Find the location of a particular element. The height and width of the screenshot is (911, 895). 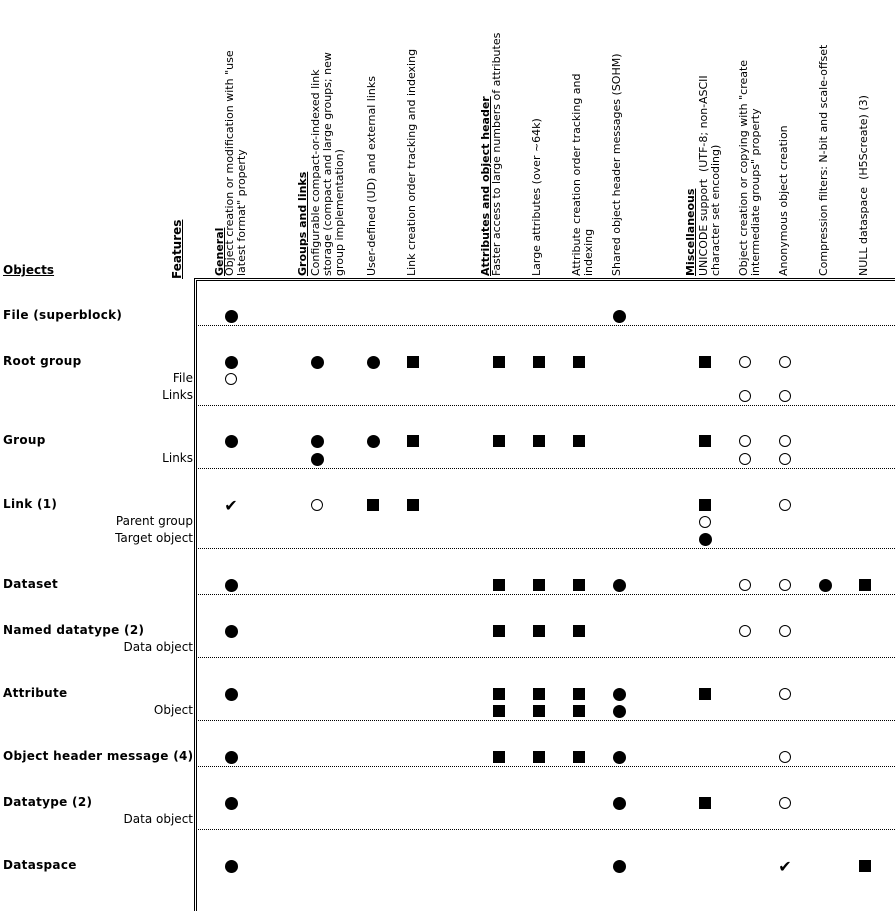

objects-title: Objects is located at coordinates (29, 270).